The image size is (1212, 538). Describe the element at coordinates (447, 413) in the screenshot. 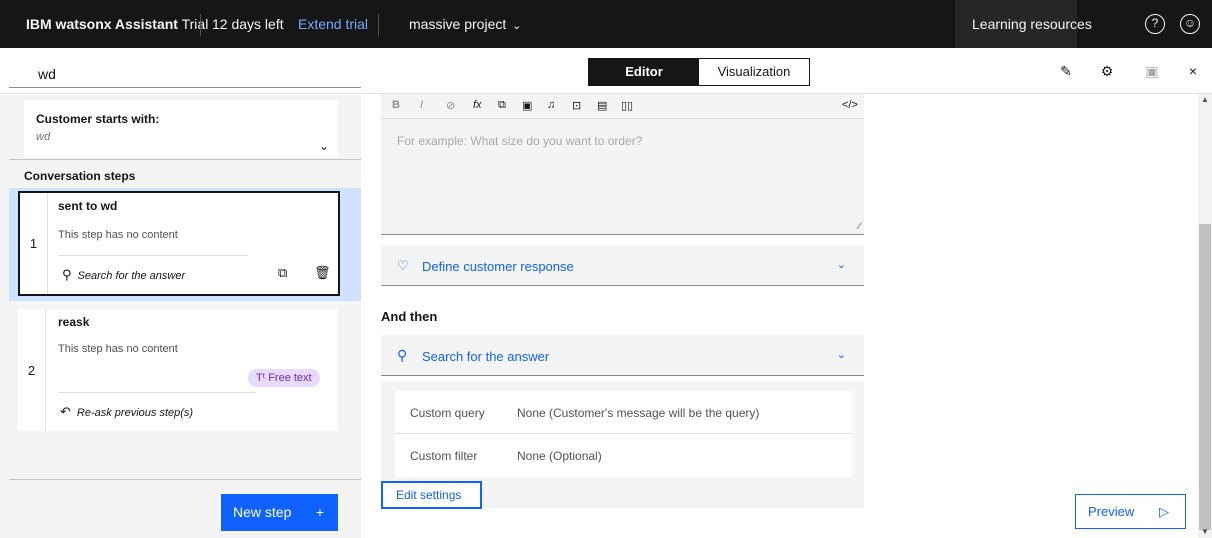

I see `setting-key: Custom query` at that location.